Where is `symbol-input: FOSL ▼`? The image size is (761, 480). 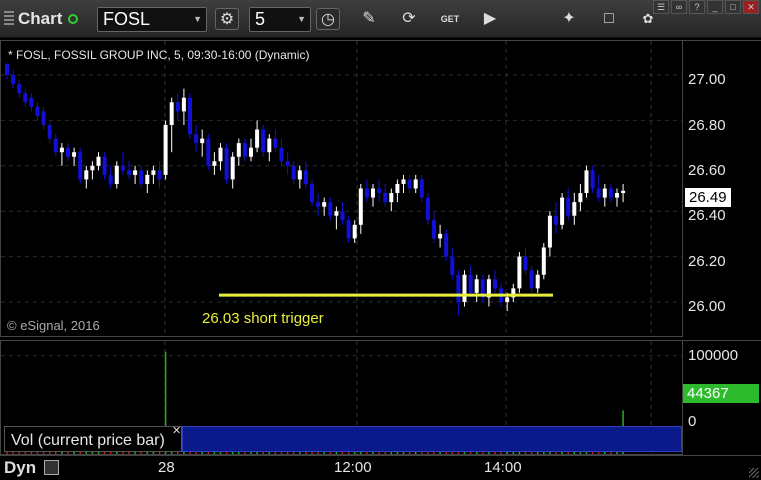 symbol-input: FOSL ▼ is located at coordinates (152, 19).